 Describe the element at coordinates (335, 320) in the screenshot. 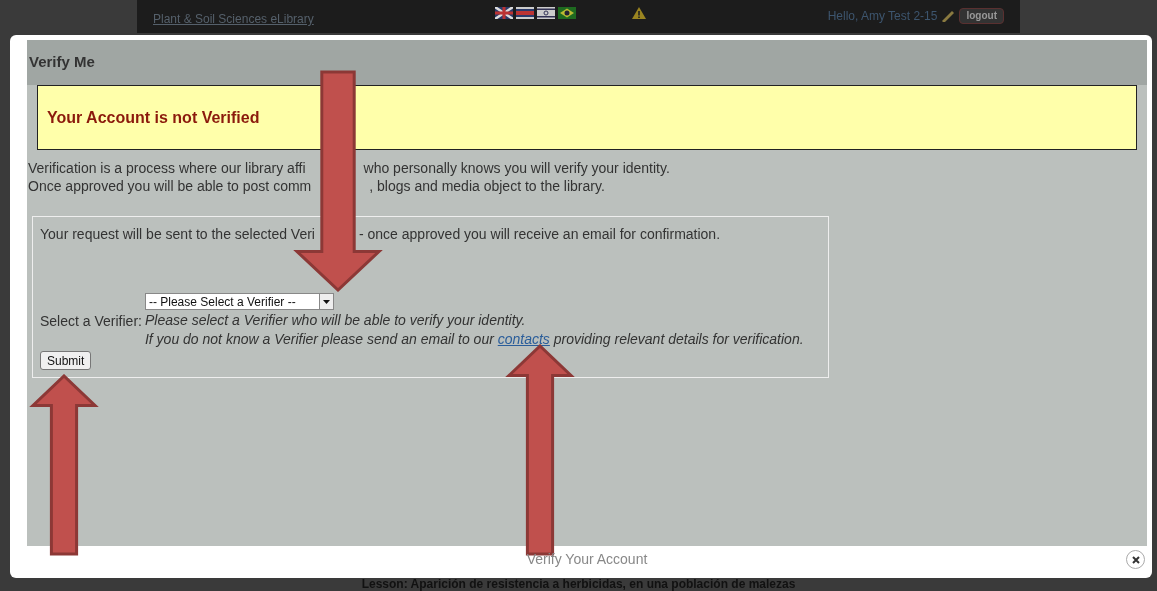

I see `help-text: Please select a Verifier who will be able to verify your identity.` at that location.